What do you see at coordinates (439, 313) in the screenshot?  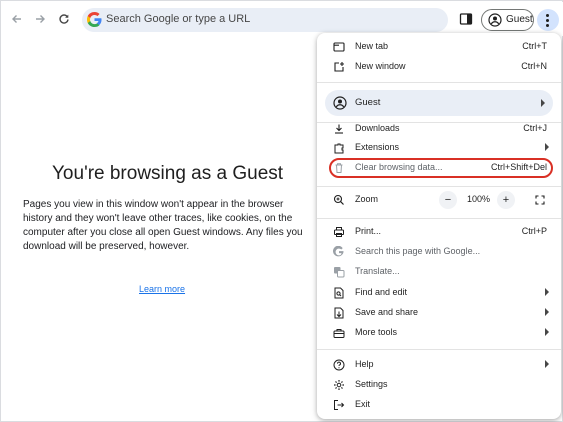 I see `menu-item-save-and-share: Save and share` at bounding box center [439, 313].